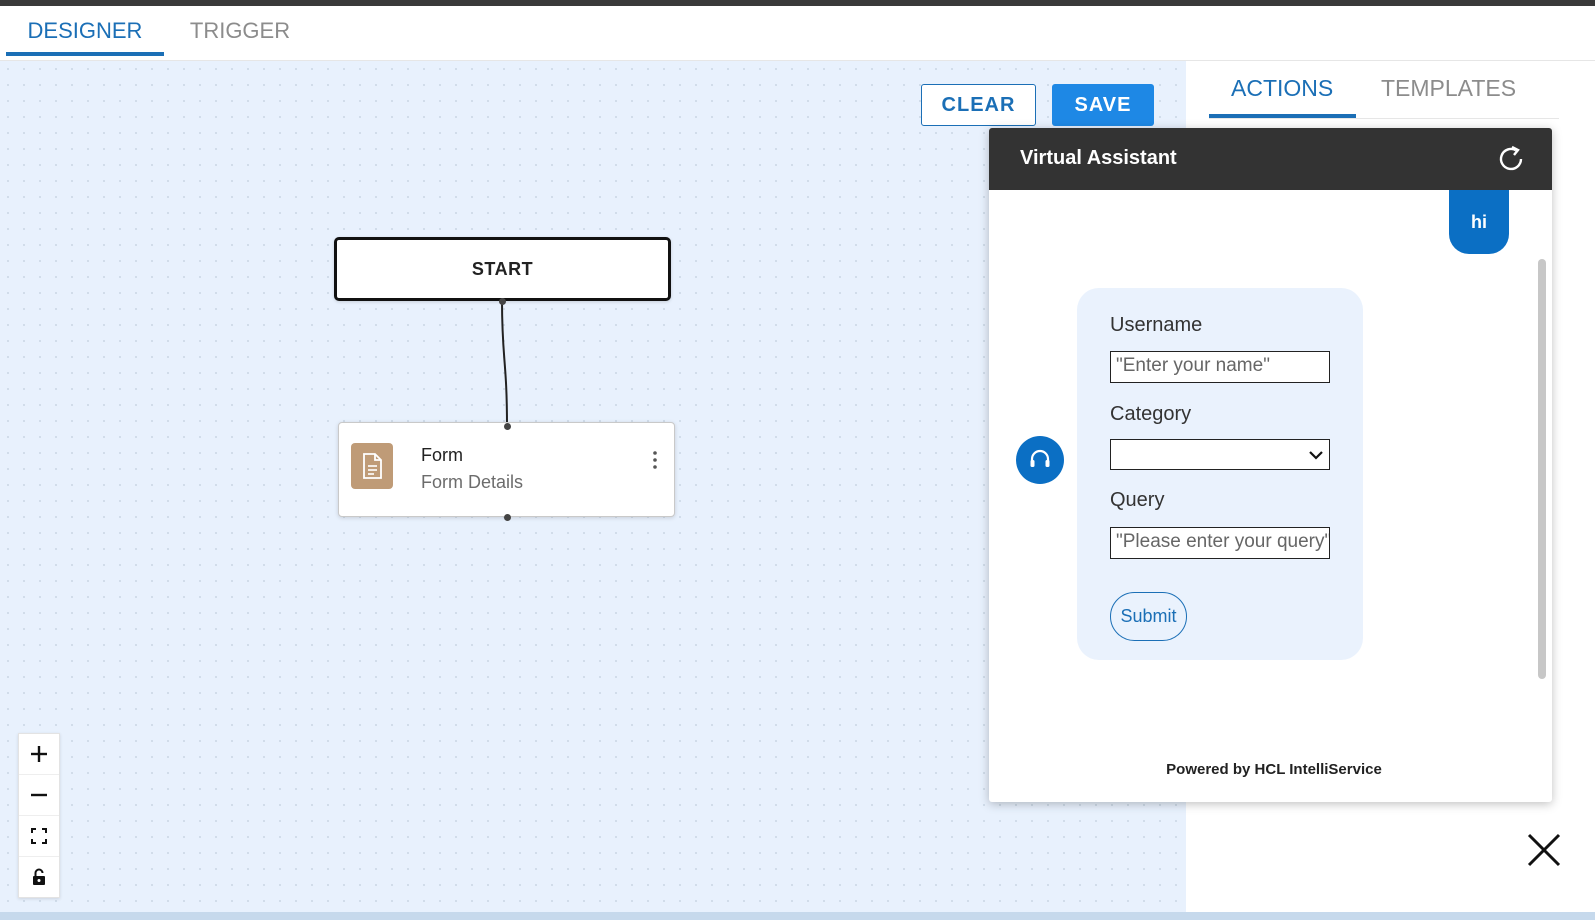 The width and height of the screenshot is (1595, 920). I want to click on tab-templates: TEMPLATES, so click(1448, 88).